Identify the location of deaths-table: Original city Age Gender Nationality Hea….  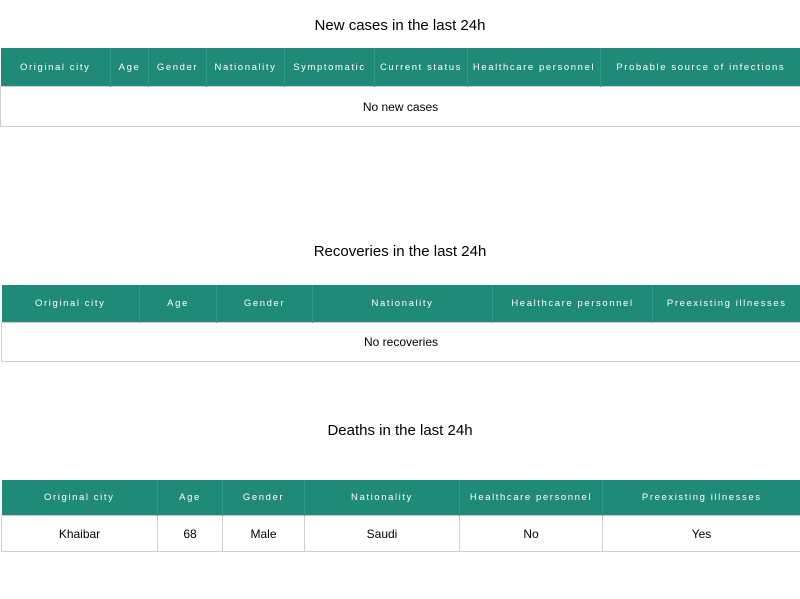
(400, 516).